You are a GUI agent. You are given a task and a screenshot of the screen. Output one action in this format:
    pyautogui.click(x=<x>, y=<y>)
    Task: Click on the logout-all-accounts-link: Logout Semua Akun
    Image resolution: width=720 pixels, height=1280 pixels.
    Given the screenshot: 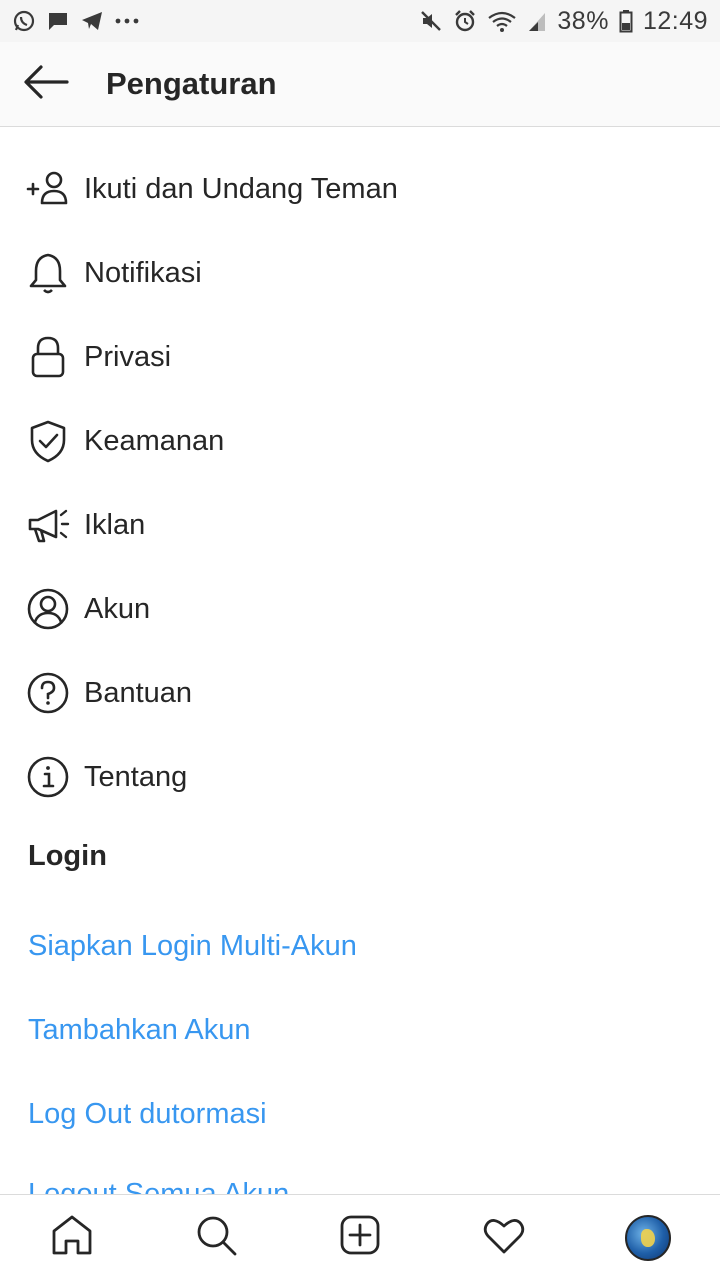 What is the action you would take?
    pyautogui.click(x=360, y=1182)
    